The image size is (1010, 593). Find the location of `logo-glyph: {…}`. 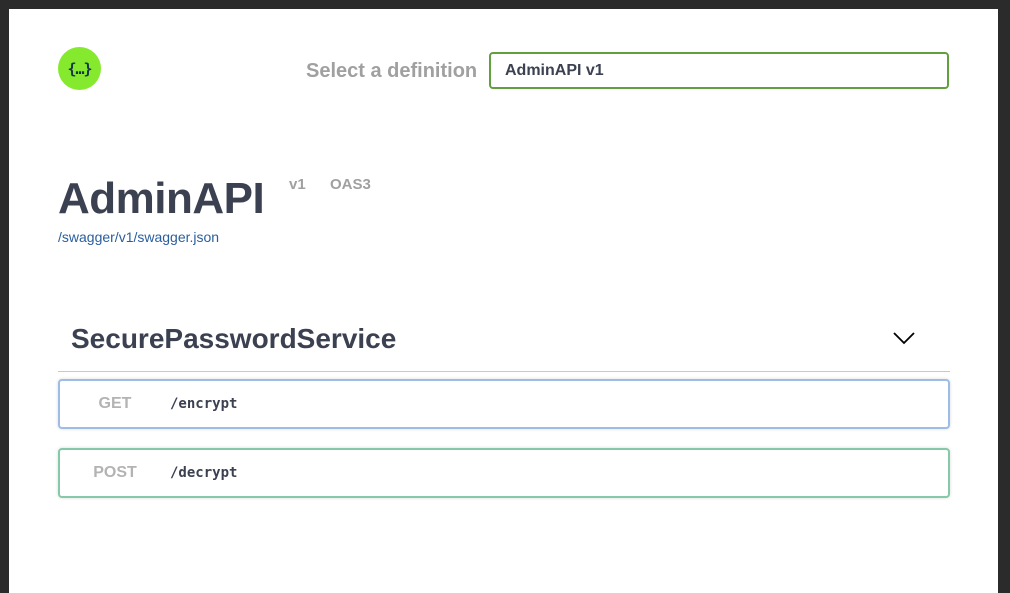

logo-glyph: {…} is located at coordinates (79, 68).